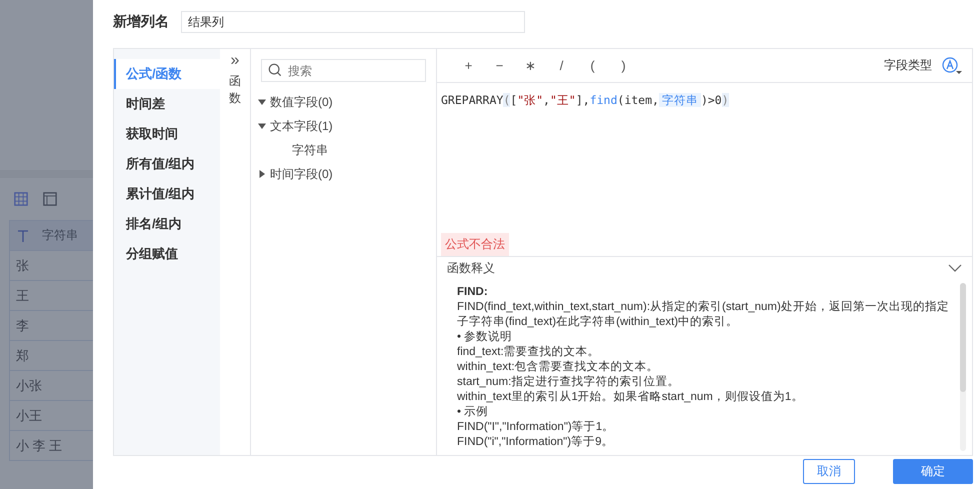 This screenshot has width=979, height=489. Describe the element at coordinates (60, 235) in the screenshot. I see `column-header: 字符串` at that location.